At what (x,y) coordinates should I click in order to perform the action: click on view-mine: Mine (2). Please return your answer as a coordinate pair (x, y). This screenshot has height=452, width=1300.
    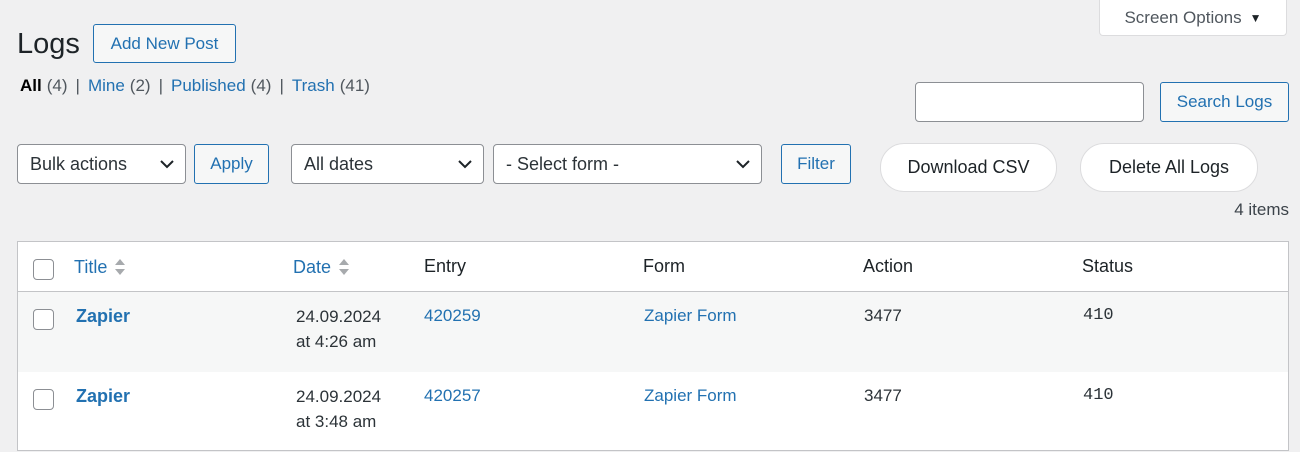
    Looking at the image, I should click on (119, 86).